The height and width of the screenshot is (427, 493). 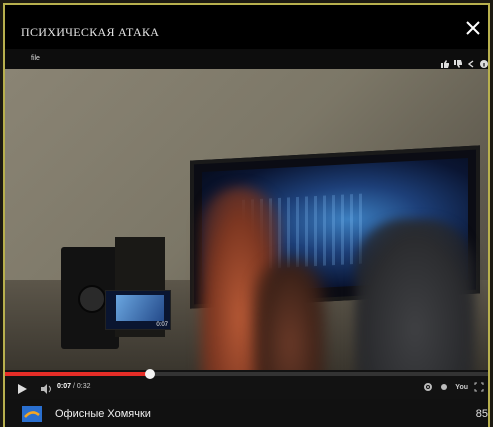 What do you see at coordinates (290, 314) in the screenshot?
I see `video-hand-shadow` at bounding box center [290, 314].